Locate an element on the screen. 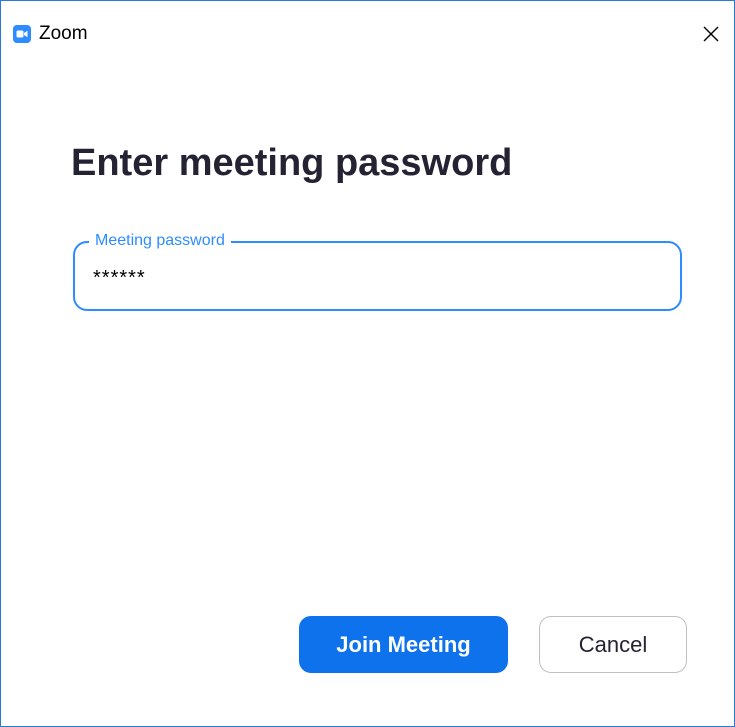  page-title: Enter meeting password is located at coordinates (292, 163).